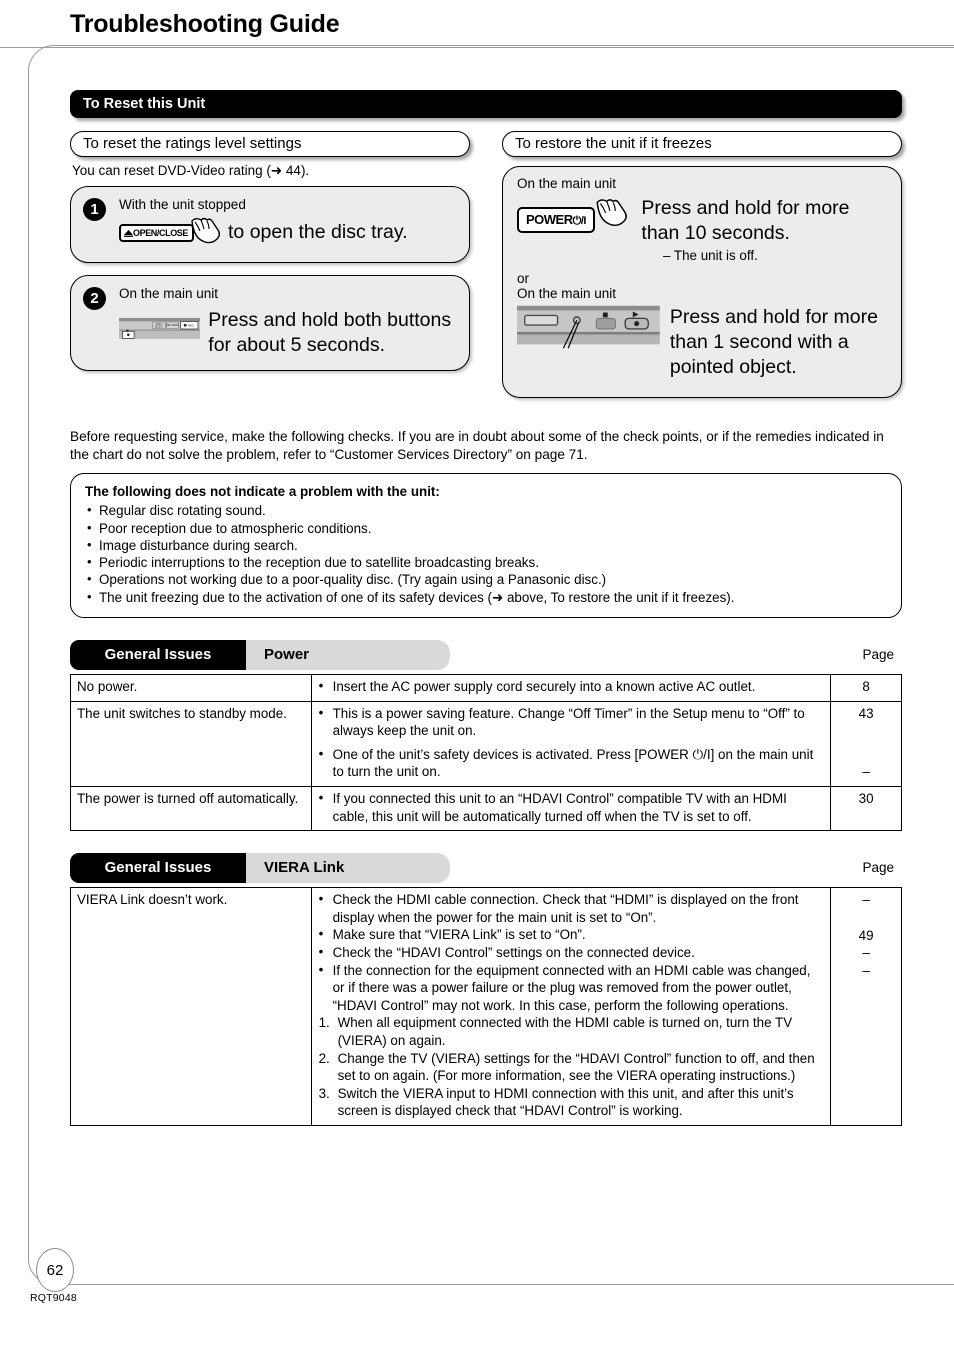  I want to click on footer-rule, so click(509, 1284).